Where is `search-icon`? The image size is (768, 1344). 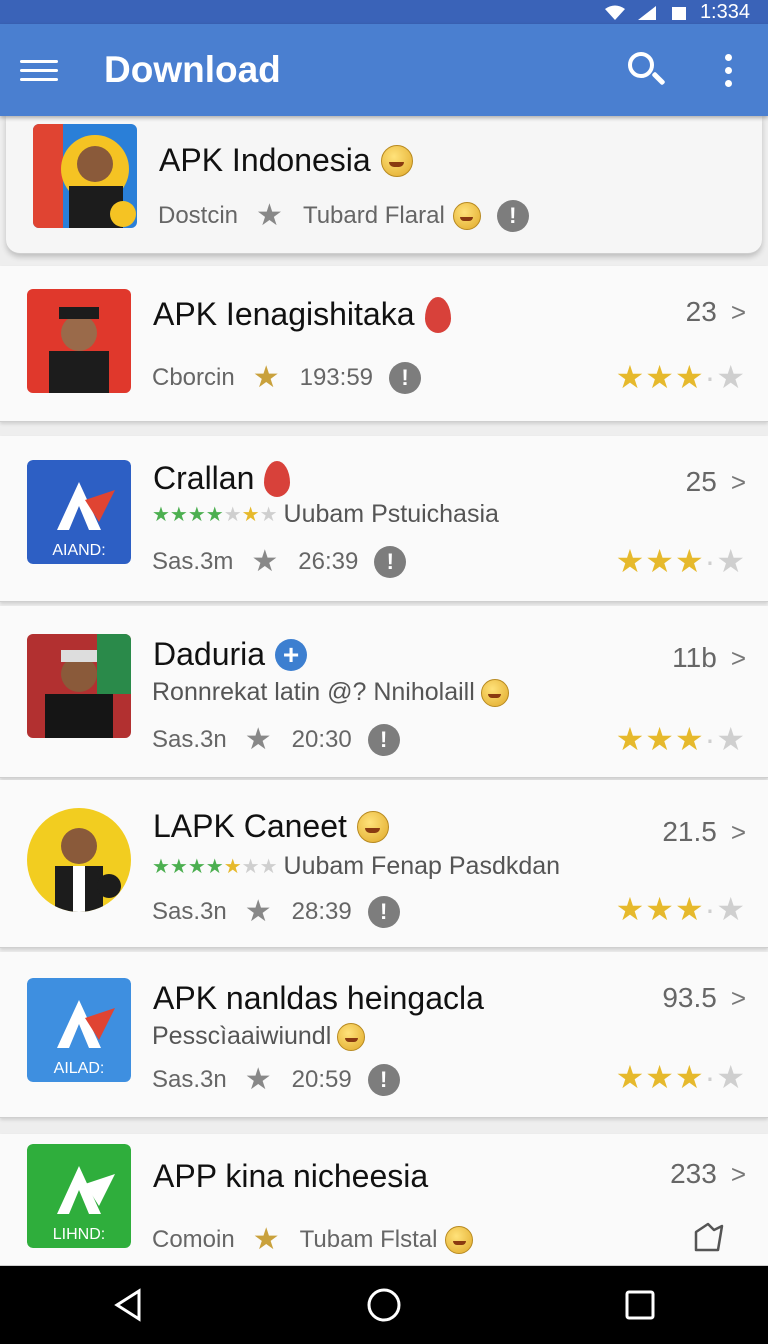
search-icon is located at coordinates (641, 65).